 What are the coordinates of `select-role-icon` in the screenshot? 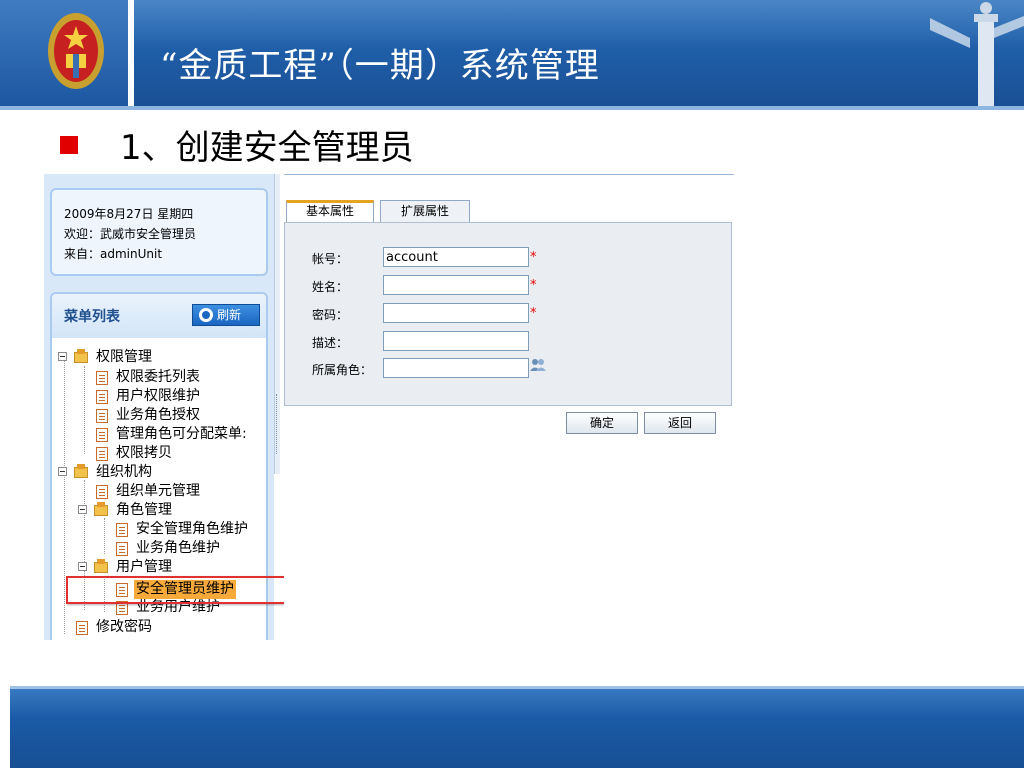 It's located at (538, 365).